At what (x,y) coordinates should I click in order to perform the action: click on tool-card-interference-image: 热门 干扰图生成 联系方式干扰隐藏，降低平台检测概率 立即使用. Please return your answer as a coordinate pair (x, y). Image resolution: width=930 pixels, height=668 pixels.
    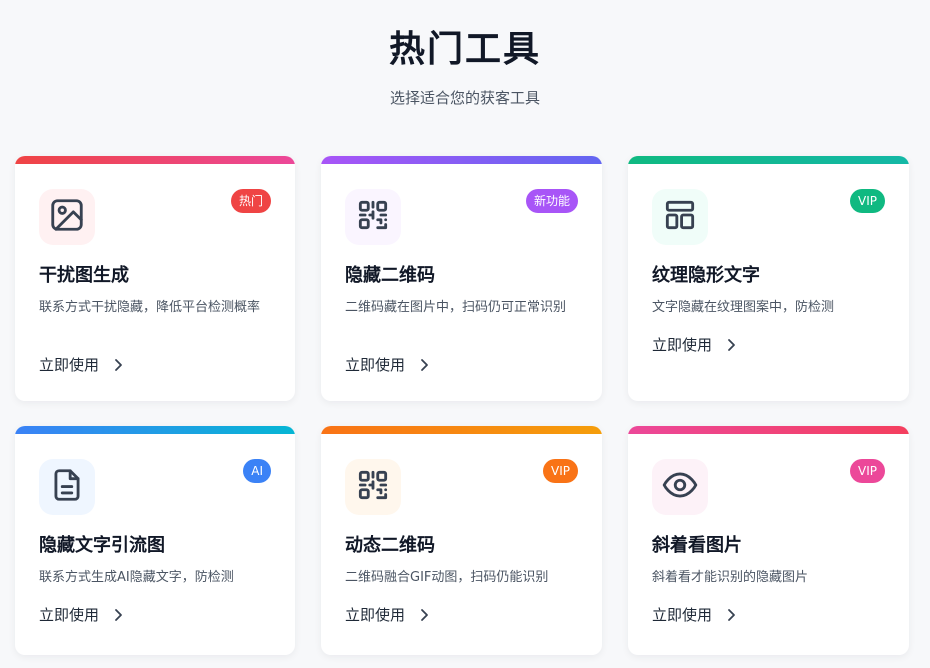
    Looking at the image, I should click on (155, 278).